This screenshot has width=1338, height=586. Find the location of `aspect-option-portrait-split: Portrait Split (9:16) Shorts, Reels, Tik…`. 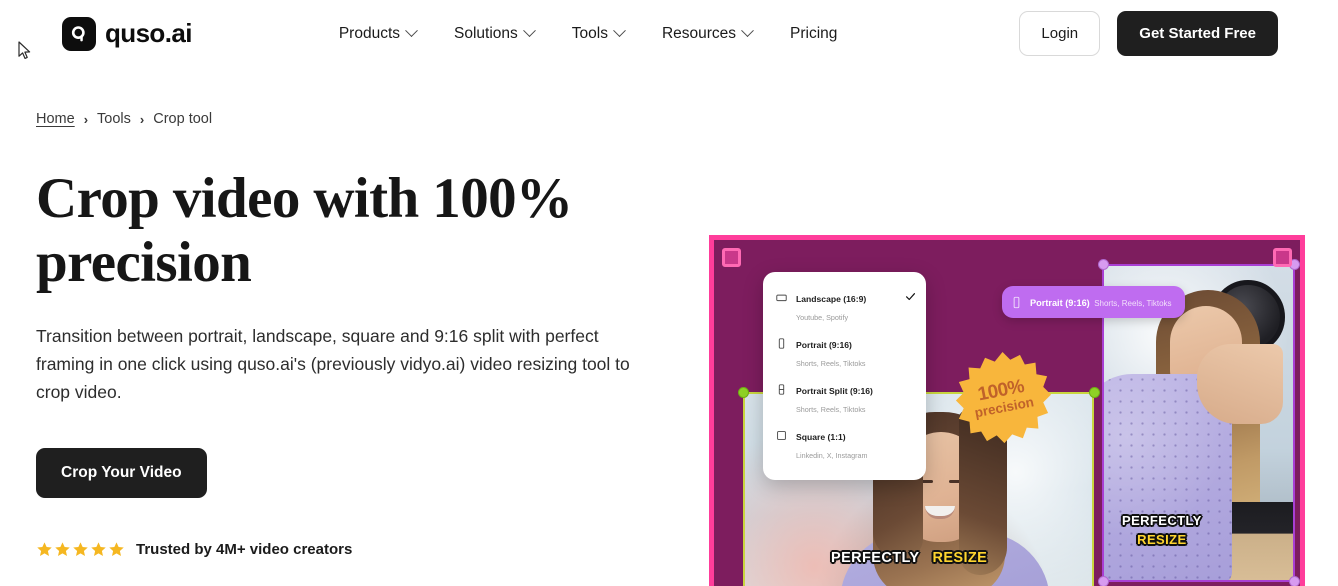

aspect-option-portrait-split: Portrait Split (9:16) Shorts, Reels, Tik… is located at coordinates (844, 399).